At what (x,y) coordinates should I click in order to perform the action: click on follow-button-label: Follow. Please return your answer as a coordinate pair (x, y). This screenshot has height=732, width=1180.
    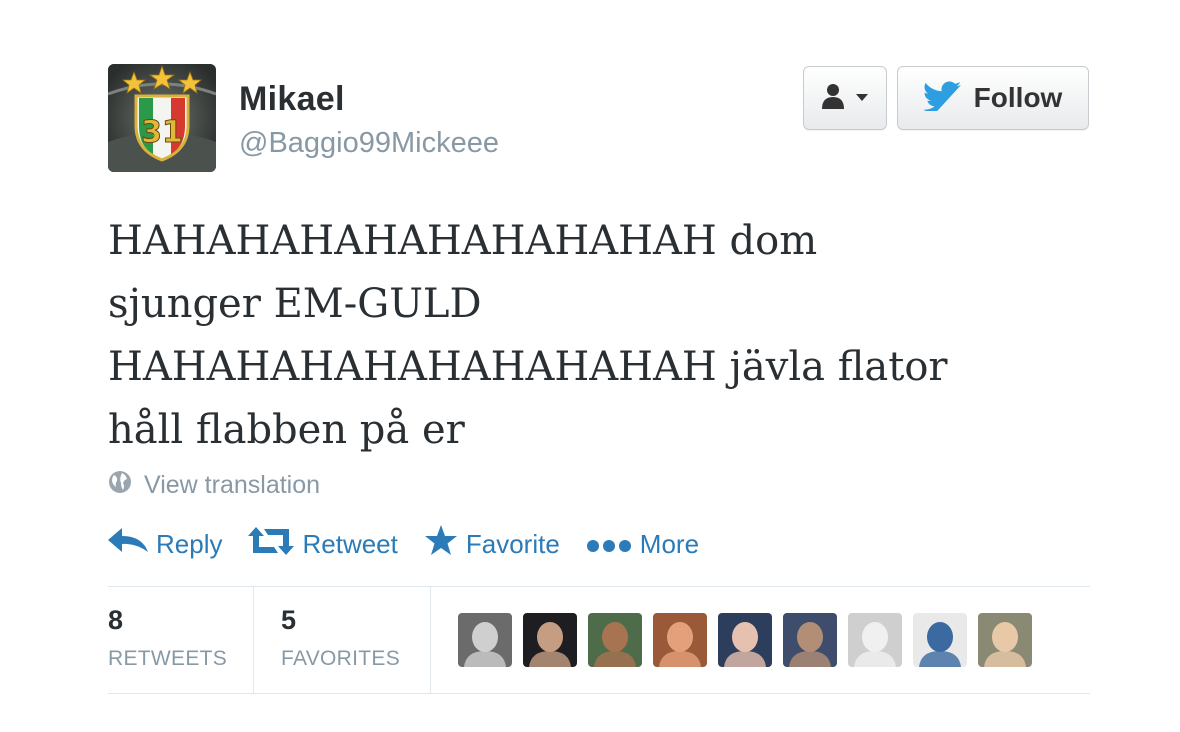
    Looking at the image, I should click on (1018, 97).